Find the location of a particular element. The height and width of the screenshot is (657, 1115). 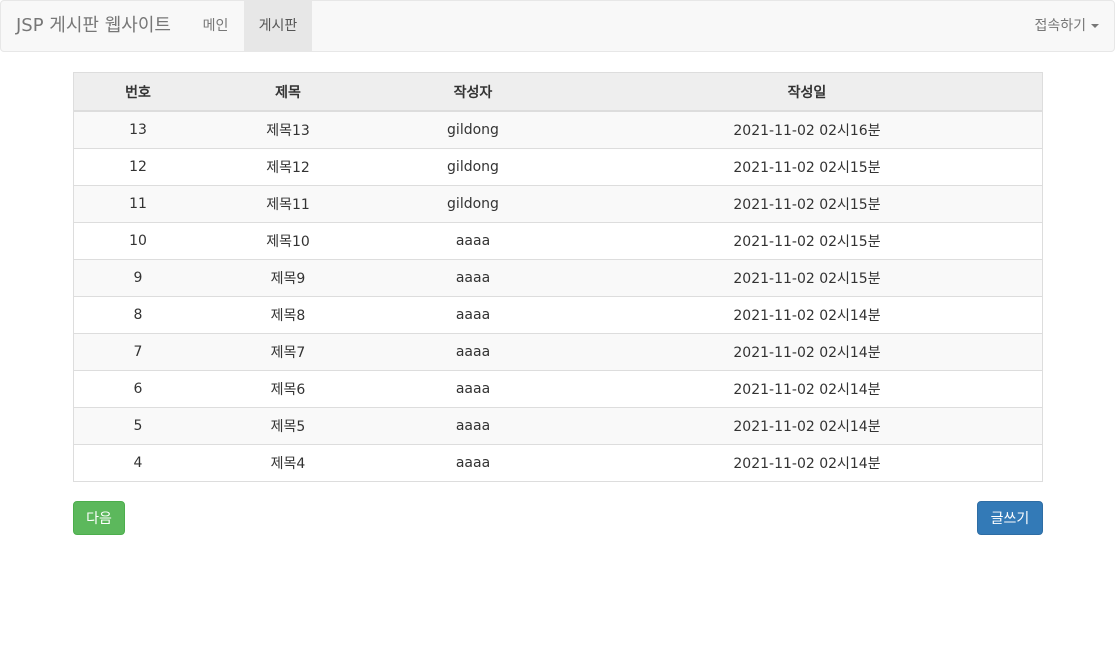

row-title-link: 제목5 is located at coordinates (288, 426).